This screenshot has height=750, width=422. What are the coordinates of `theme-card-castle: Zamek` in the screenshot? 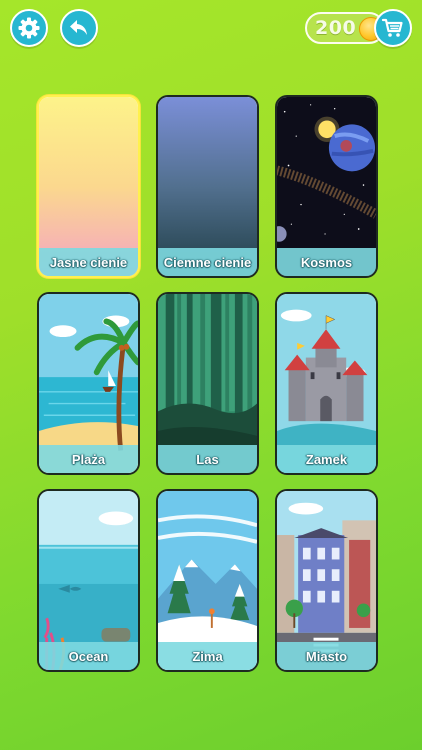 It's located at (326, 383).